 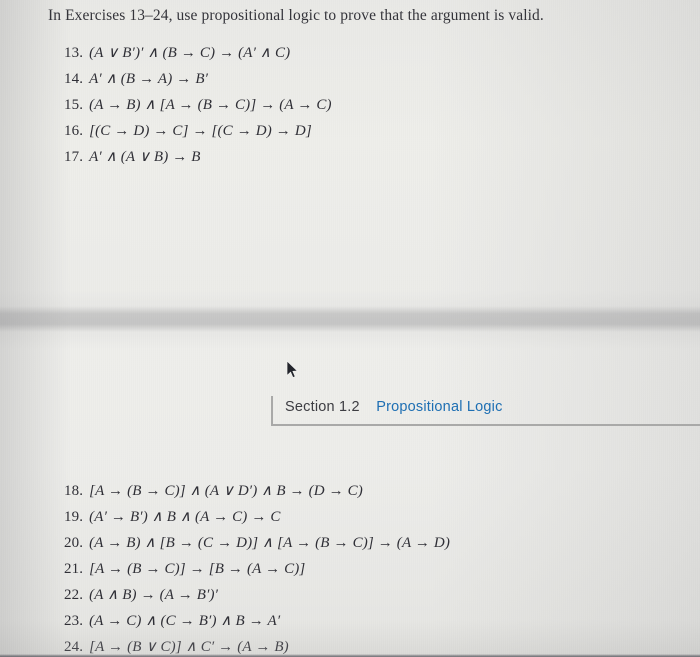 I want to click on section-running-head: Section 1.2 Propositional Logic, so click(x=485, y=411).